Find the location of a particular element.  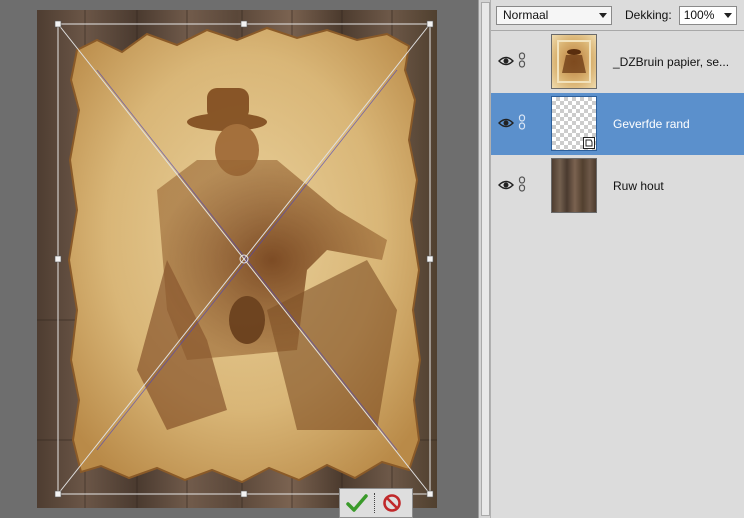

canvas-vertical-scrollbar is located at coordinates (484, 259).